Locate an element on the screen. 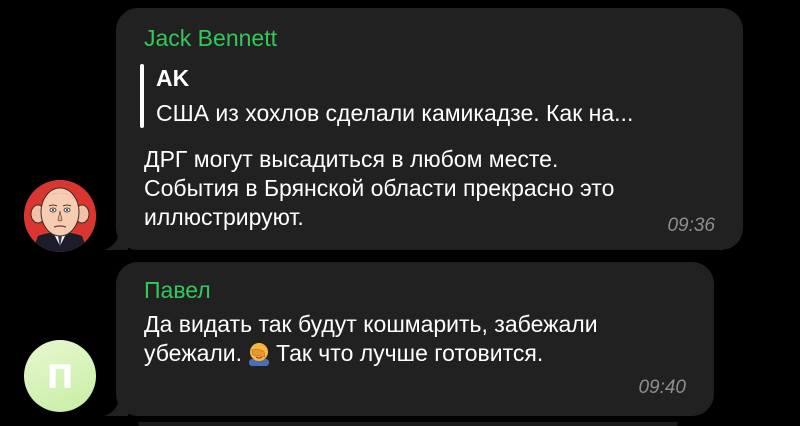  message-line: ДРГ могут высадиться в любом месте. is located at coordinates (351, 159).